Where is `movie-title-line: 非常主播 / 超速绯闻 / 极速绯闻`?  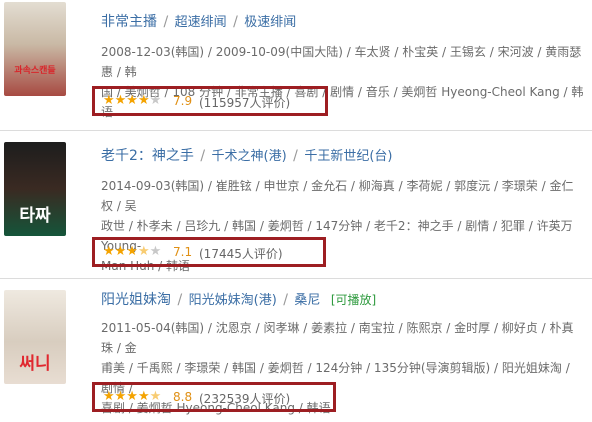 movie-title-line: 非常主播 / 超速绯闻 / 极速绯闻 is located at coordinates (199, 22).